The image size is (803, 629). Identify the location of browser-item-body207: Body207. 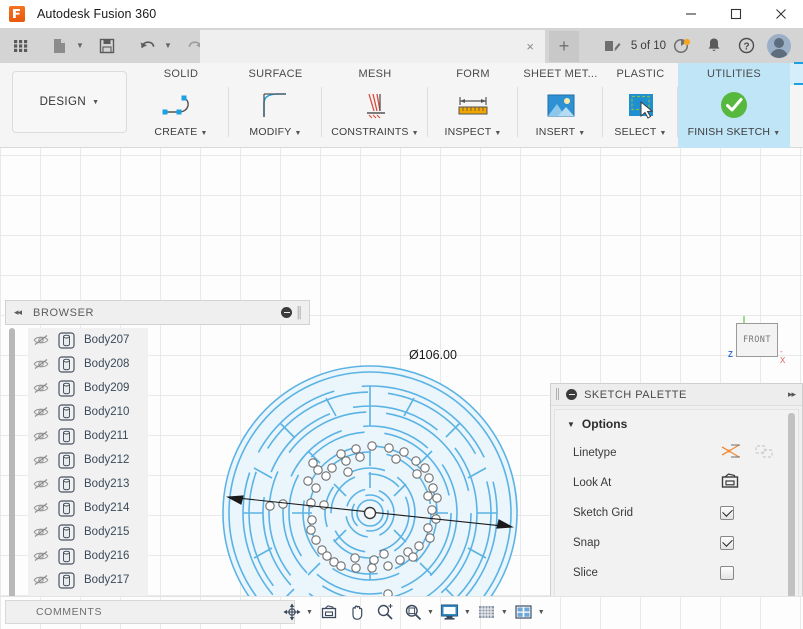
(88, 340).